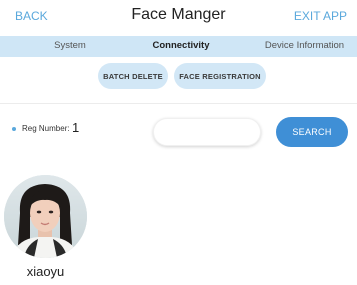  Describe the element at coordinates (45, 271) in the screenshot. I see `face-name-label: xiaoyu` at that location.